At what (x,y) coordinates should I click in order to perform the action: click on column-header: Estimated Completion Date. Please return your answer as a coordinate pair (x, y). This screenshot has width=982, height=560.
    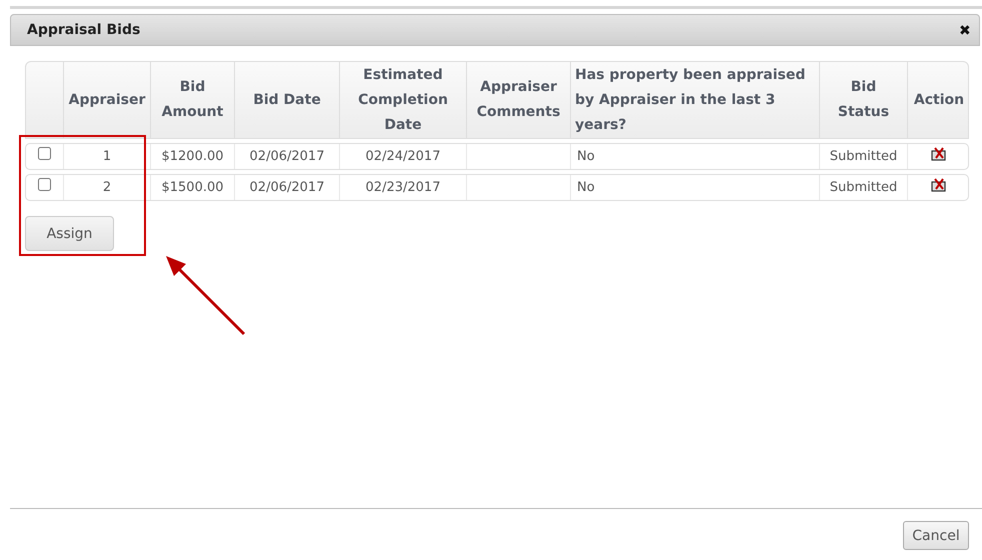
    Looking at the image, I should click on (403, 100).